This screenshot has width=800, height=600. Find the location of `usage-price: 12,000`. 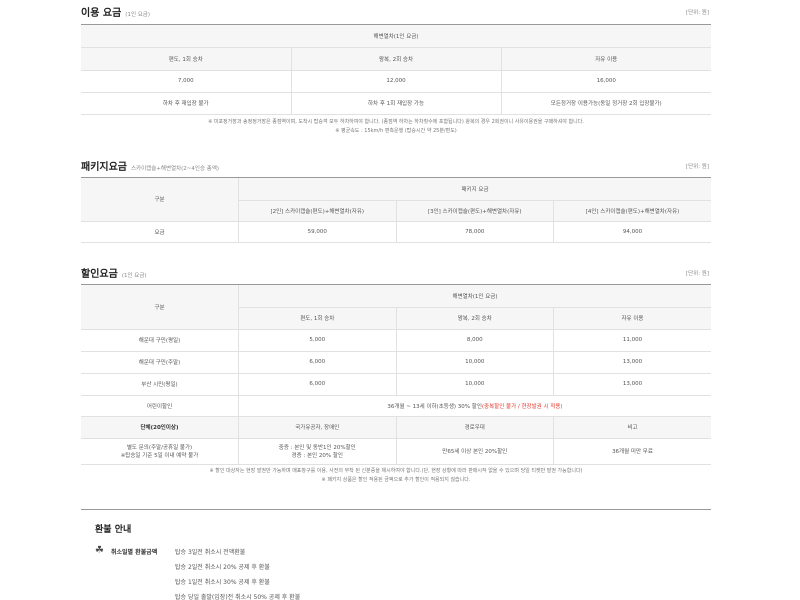

usage-price: 12,000 is located at coordinates (395, 81).